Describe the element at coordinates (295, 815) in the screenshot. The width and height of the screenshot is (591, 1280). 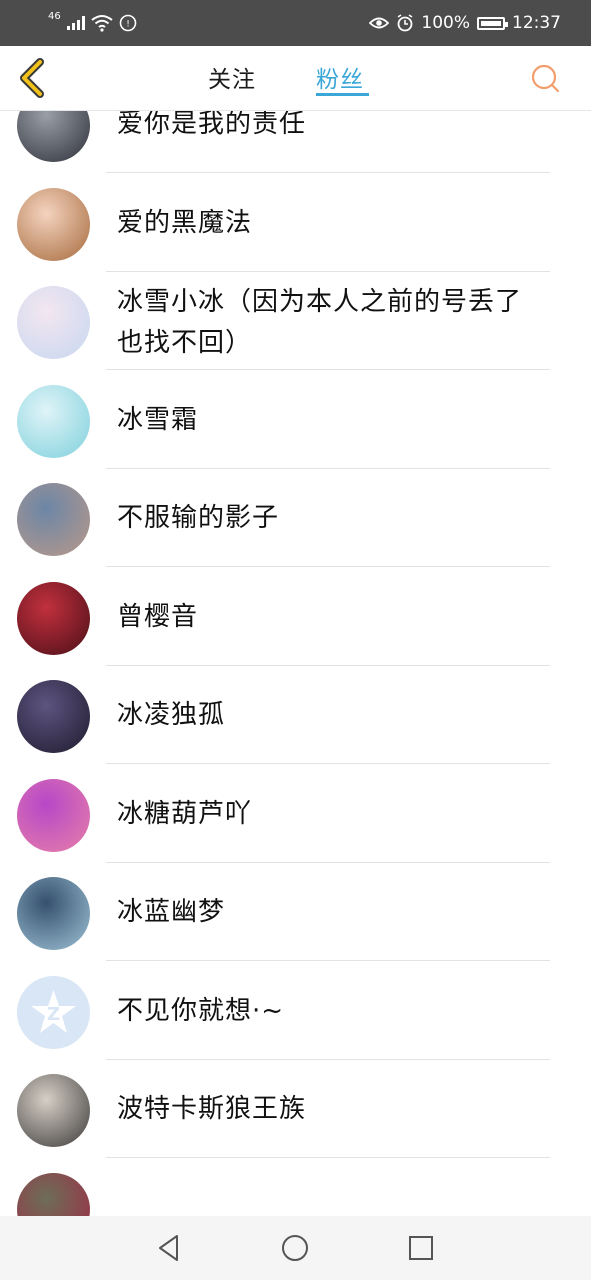
I see `fan-list-item: 冰糖葫芦吖` at that location.